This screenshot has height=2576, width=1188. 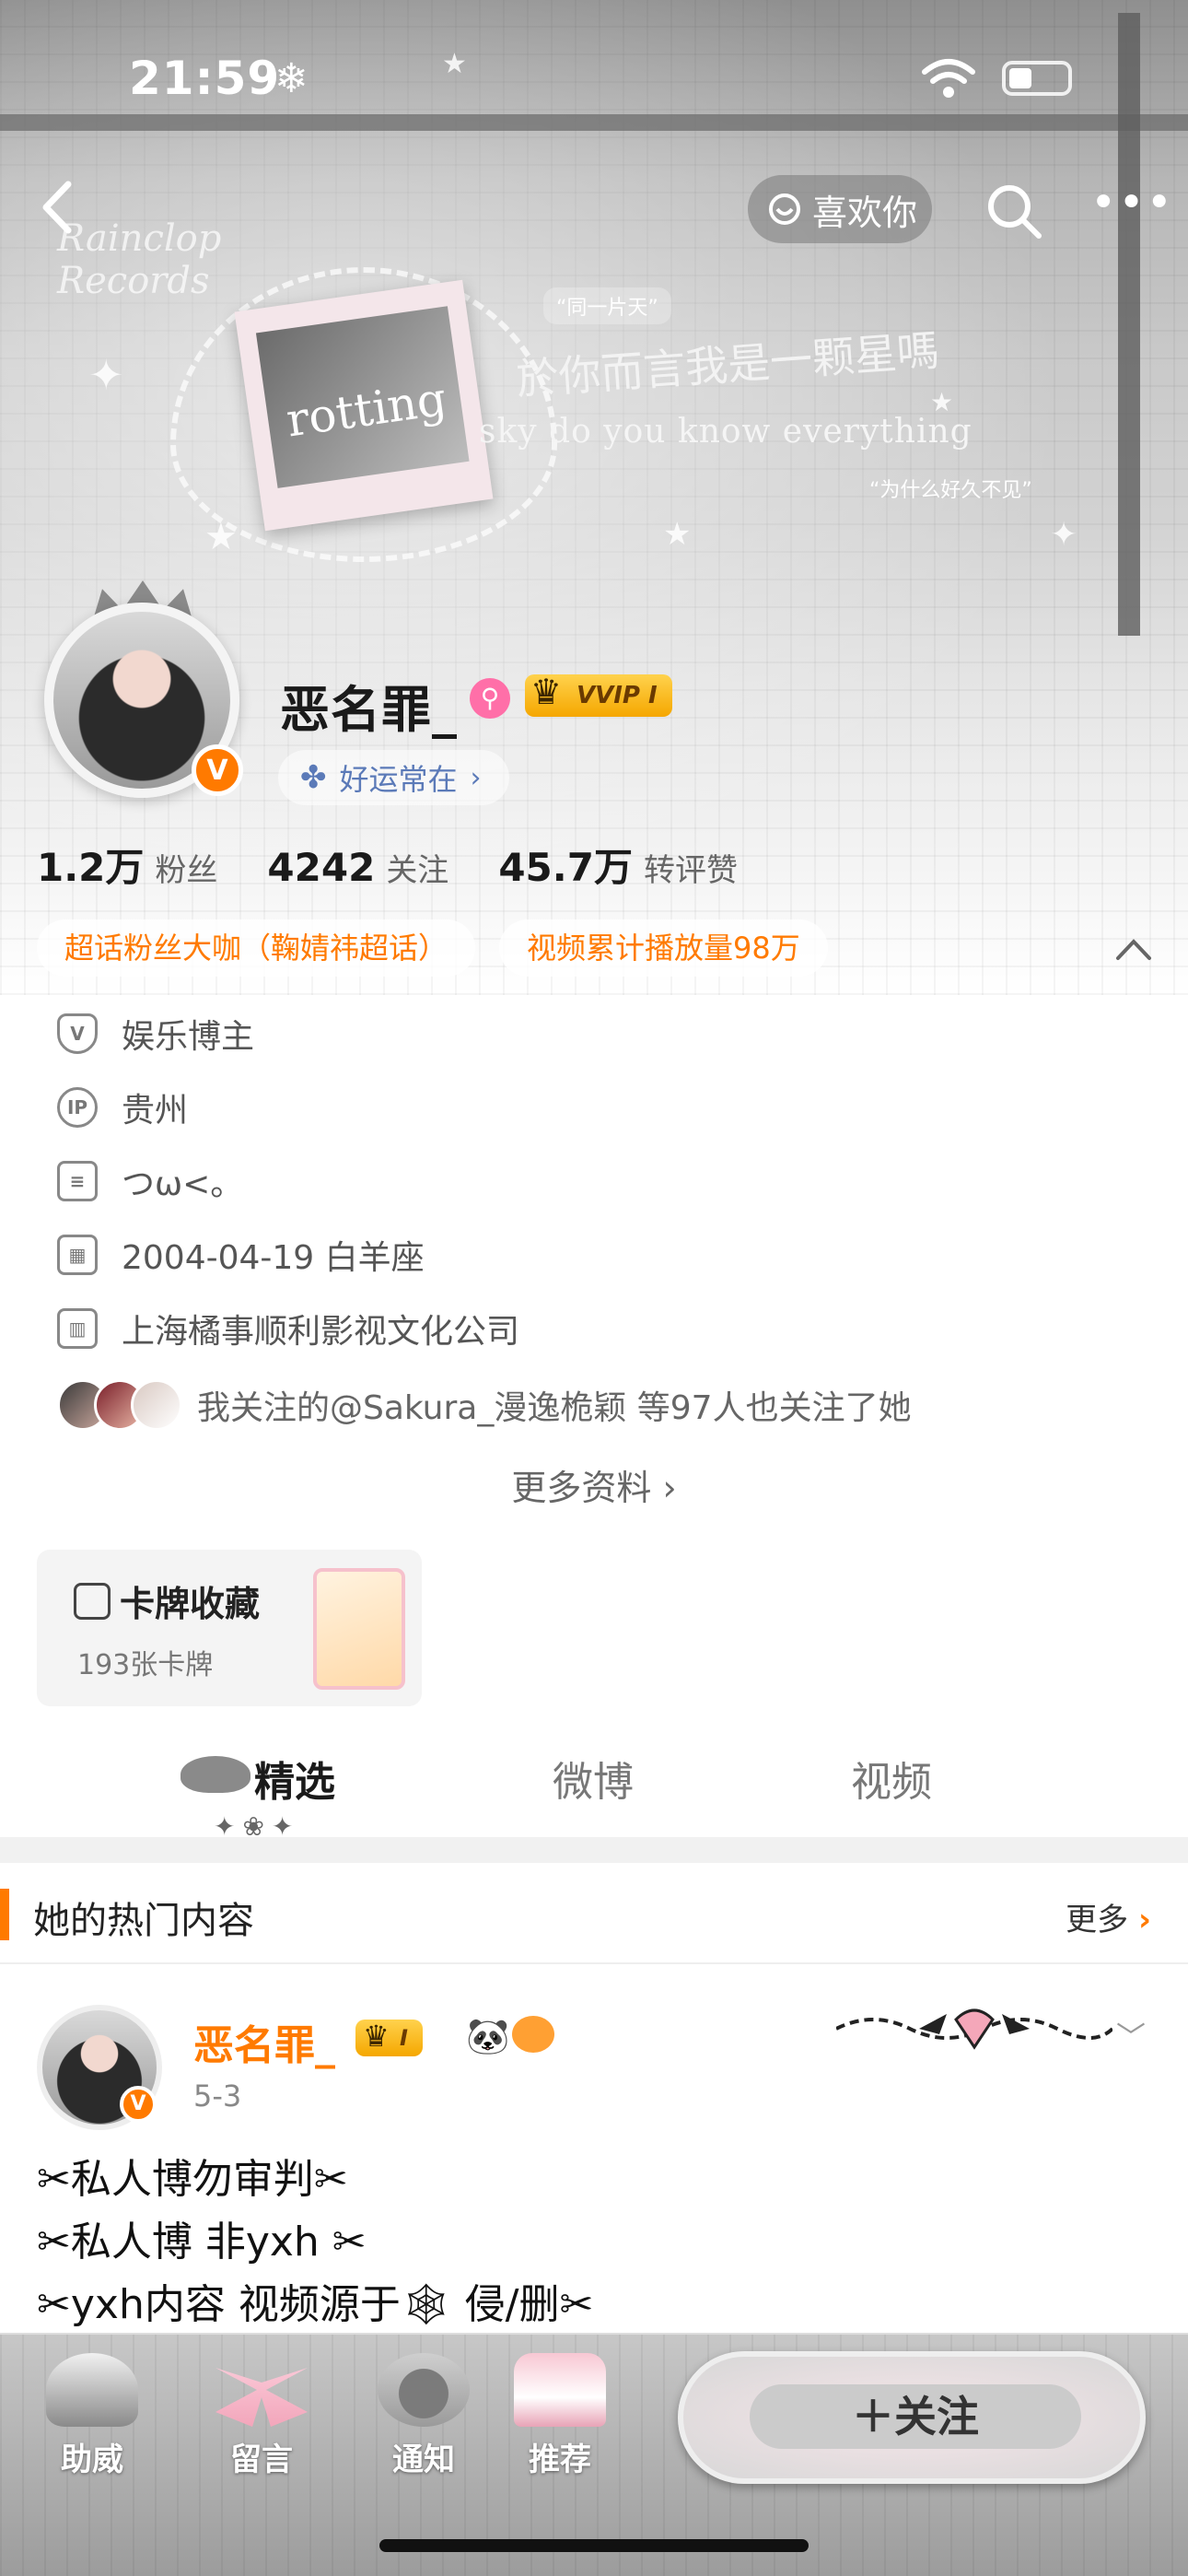 I want to click on post-date: 5-3, so click(x=218, y=2096).